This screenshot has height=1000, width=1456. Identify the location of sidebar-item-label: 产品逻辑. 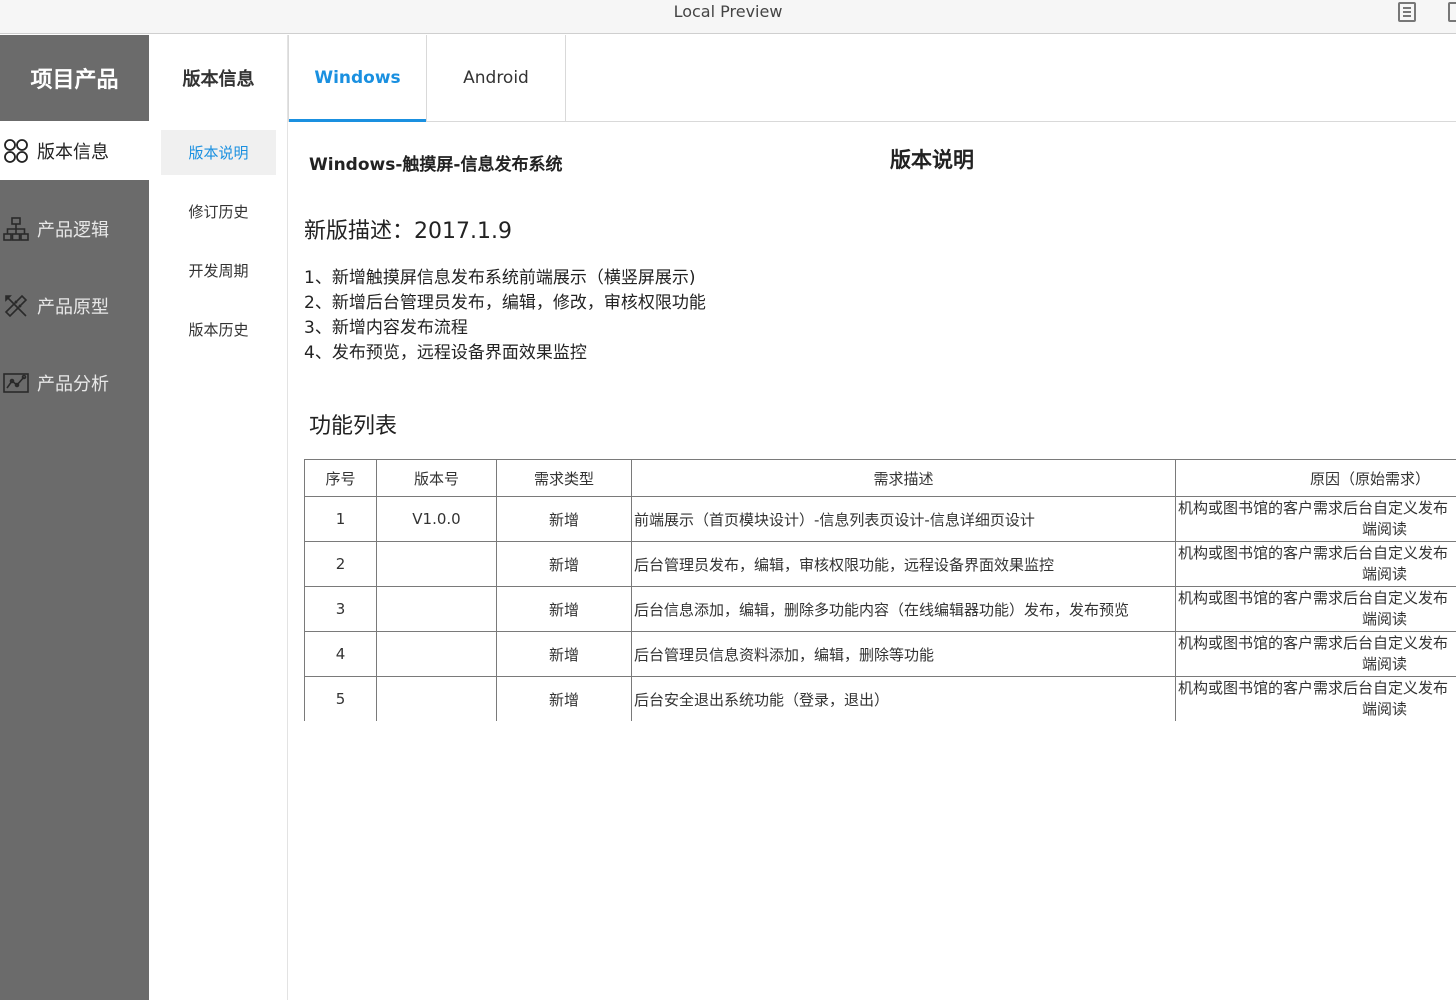
(73, 230).